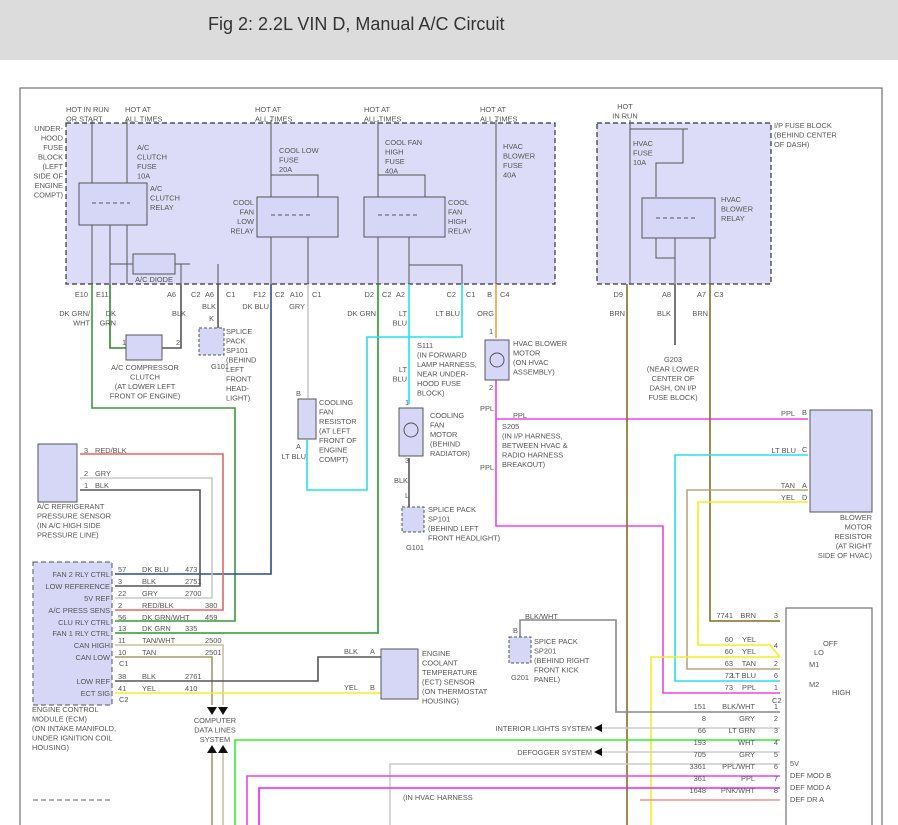 The image size is (898, 825). What do you see at coordinates (493, 109) in the screenshot?
I see `hot4-label: HOT AT` at bounding box center [493, 109].